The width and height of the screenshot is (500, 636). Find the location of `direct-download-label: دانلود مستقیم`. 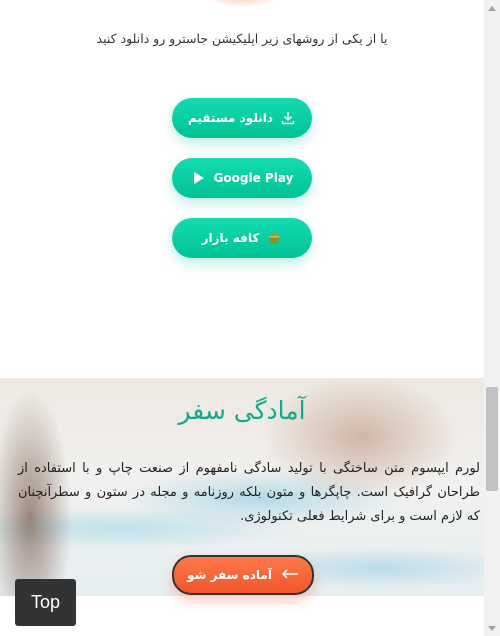

direct-download-label: دانلود مستقیم is located at coordinates (230, 118).